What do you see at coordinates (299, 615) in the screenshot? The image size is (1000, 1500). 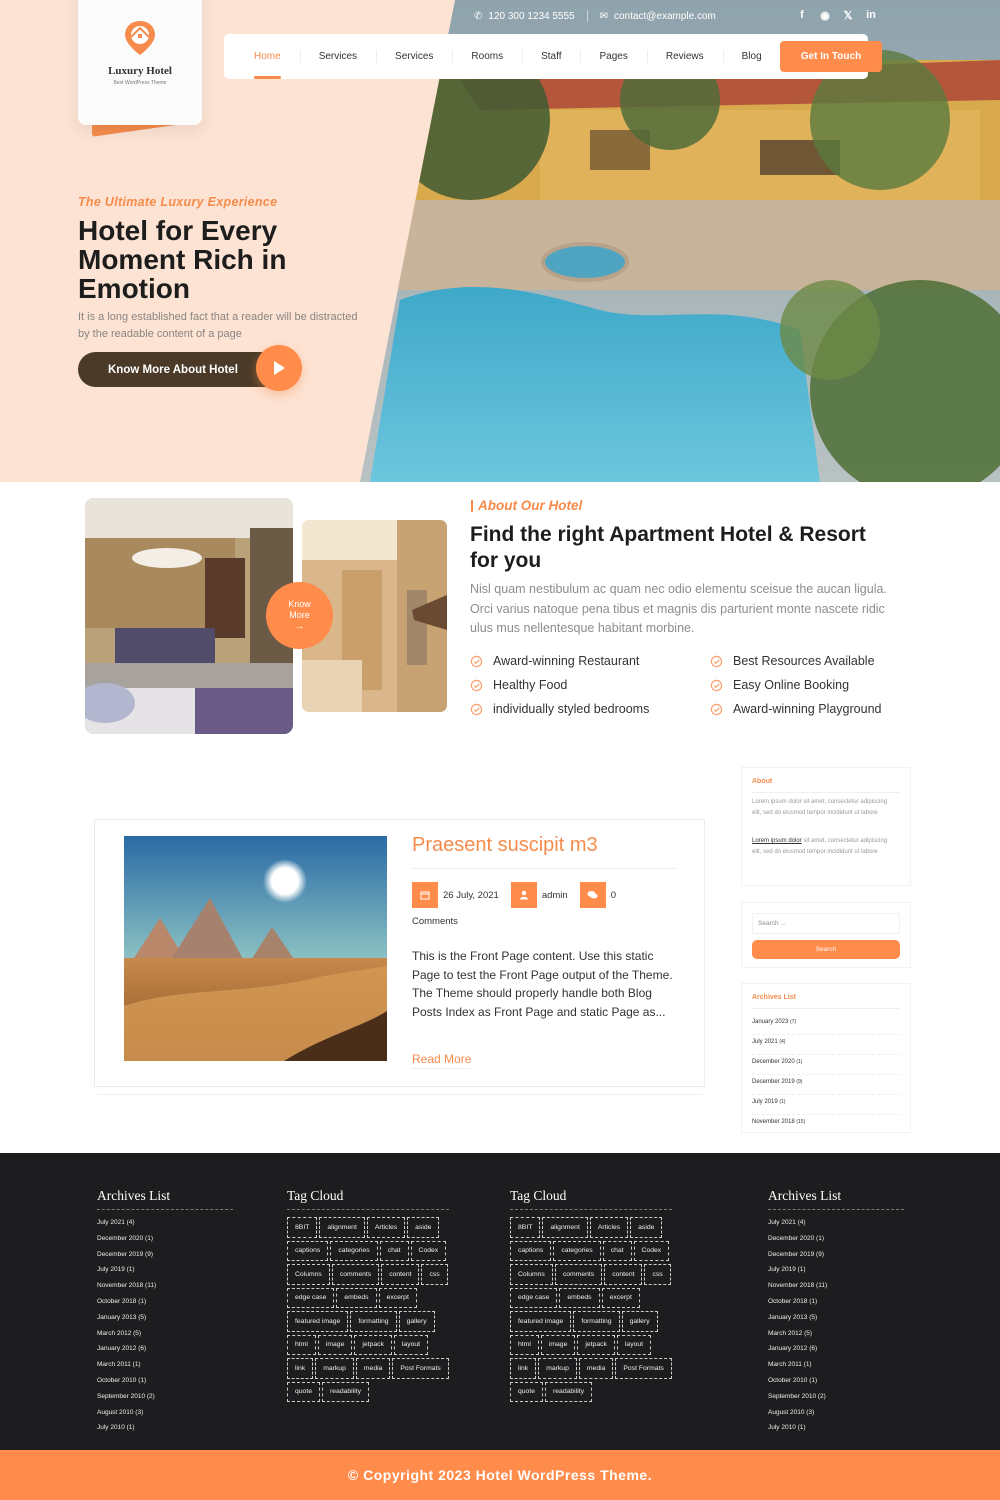 I see `know-more-button: Know More →` at bounding box center [299, 615].